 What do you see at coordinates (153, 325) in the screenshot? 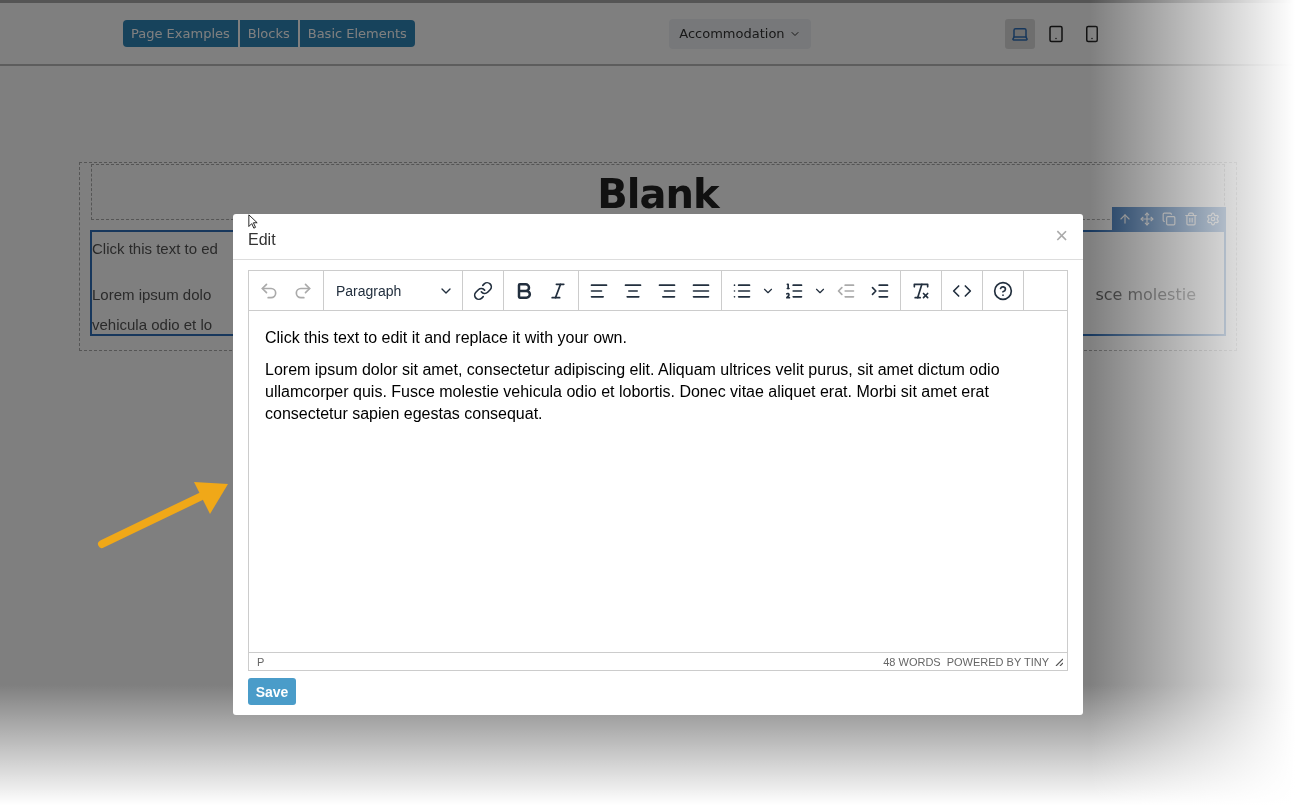
I see `block-text: vehicula odio et lo` at bounding box center [153, 325].